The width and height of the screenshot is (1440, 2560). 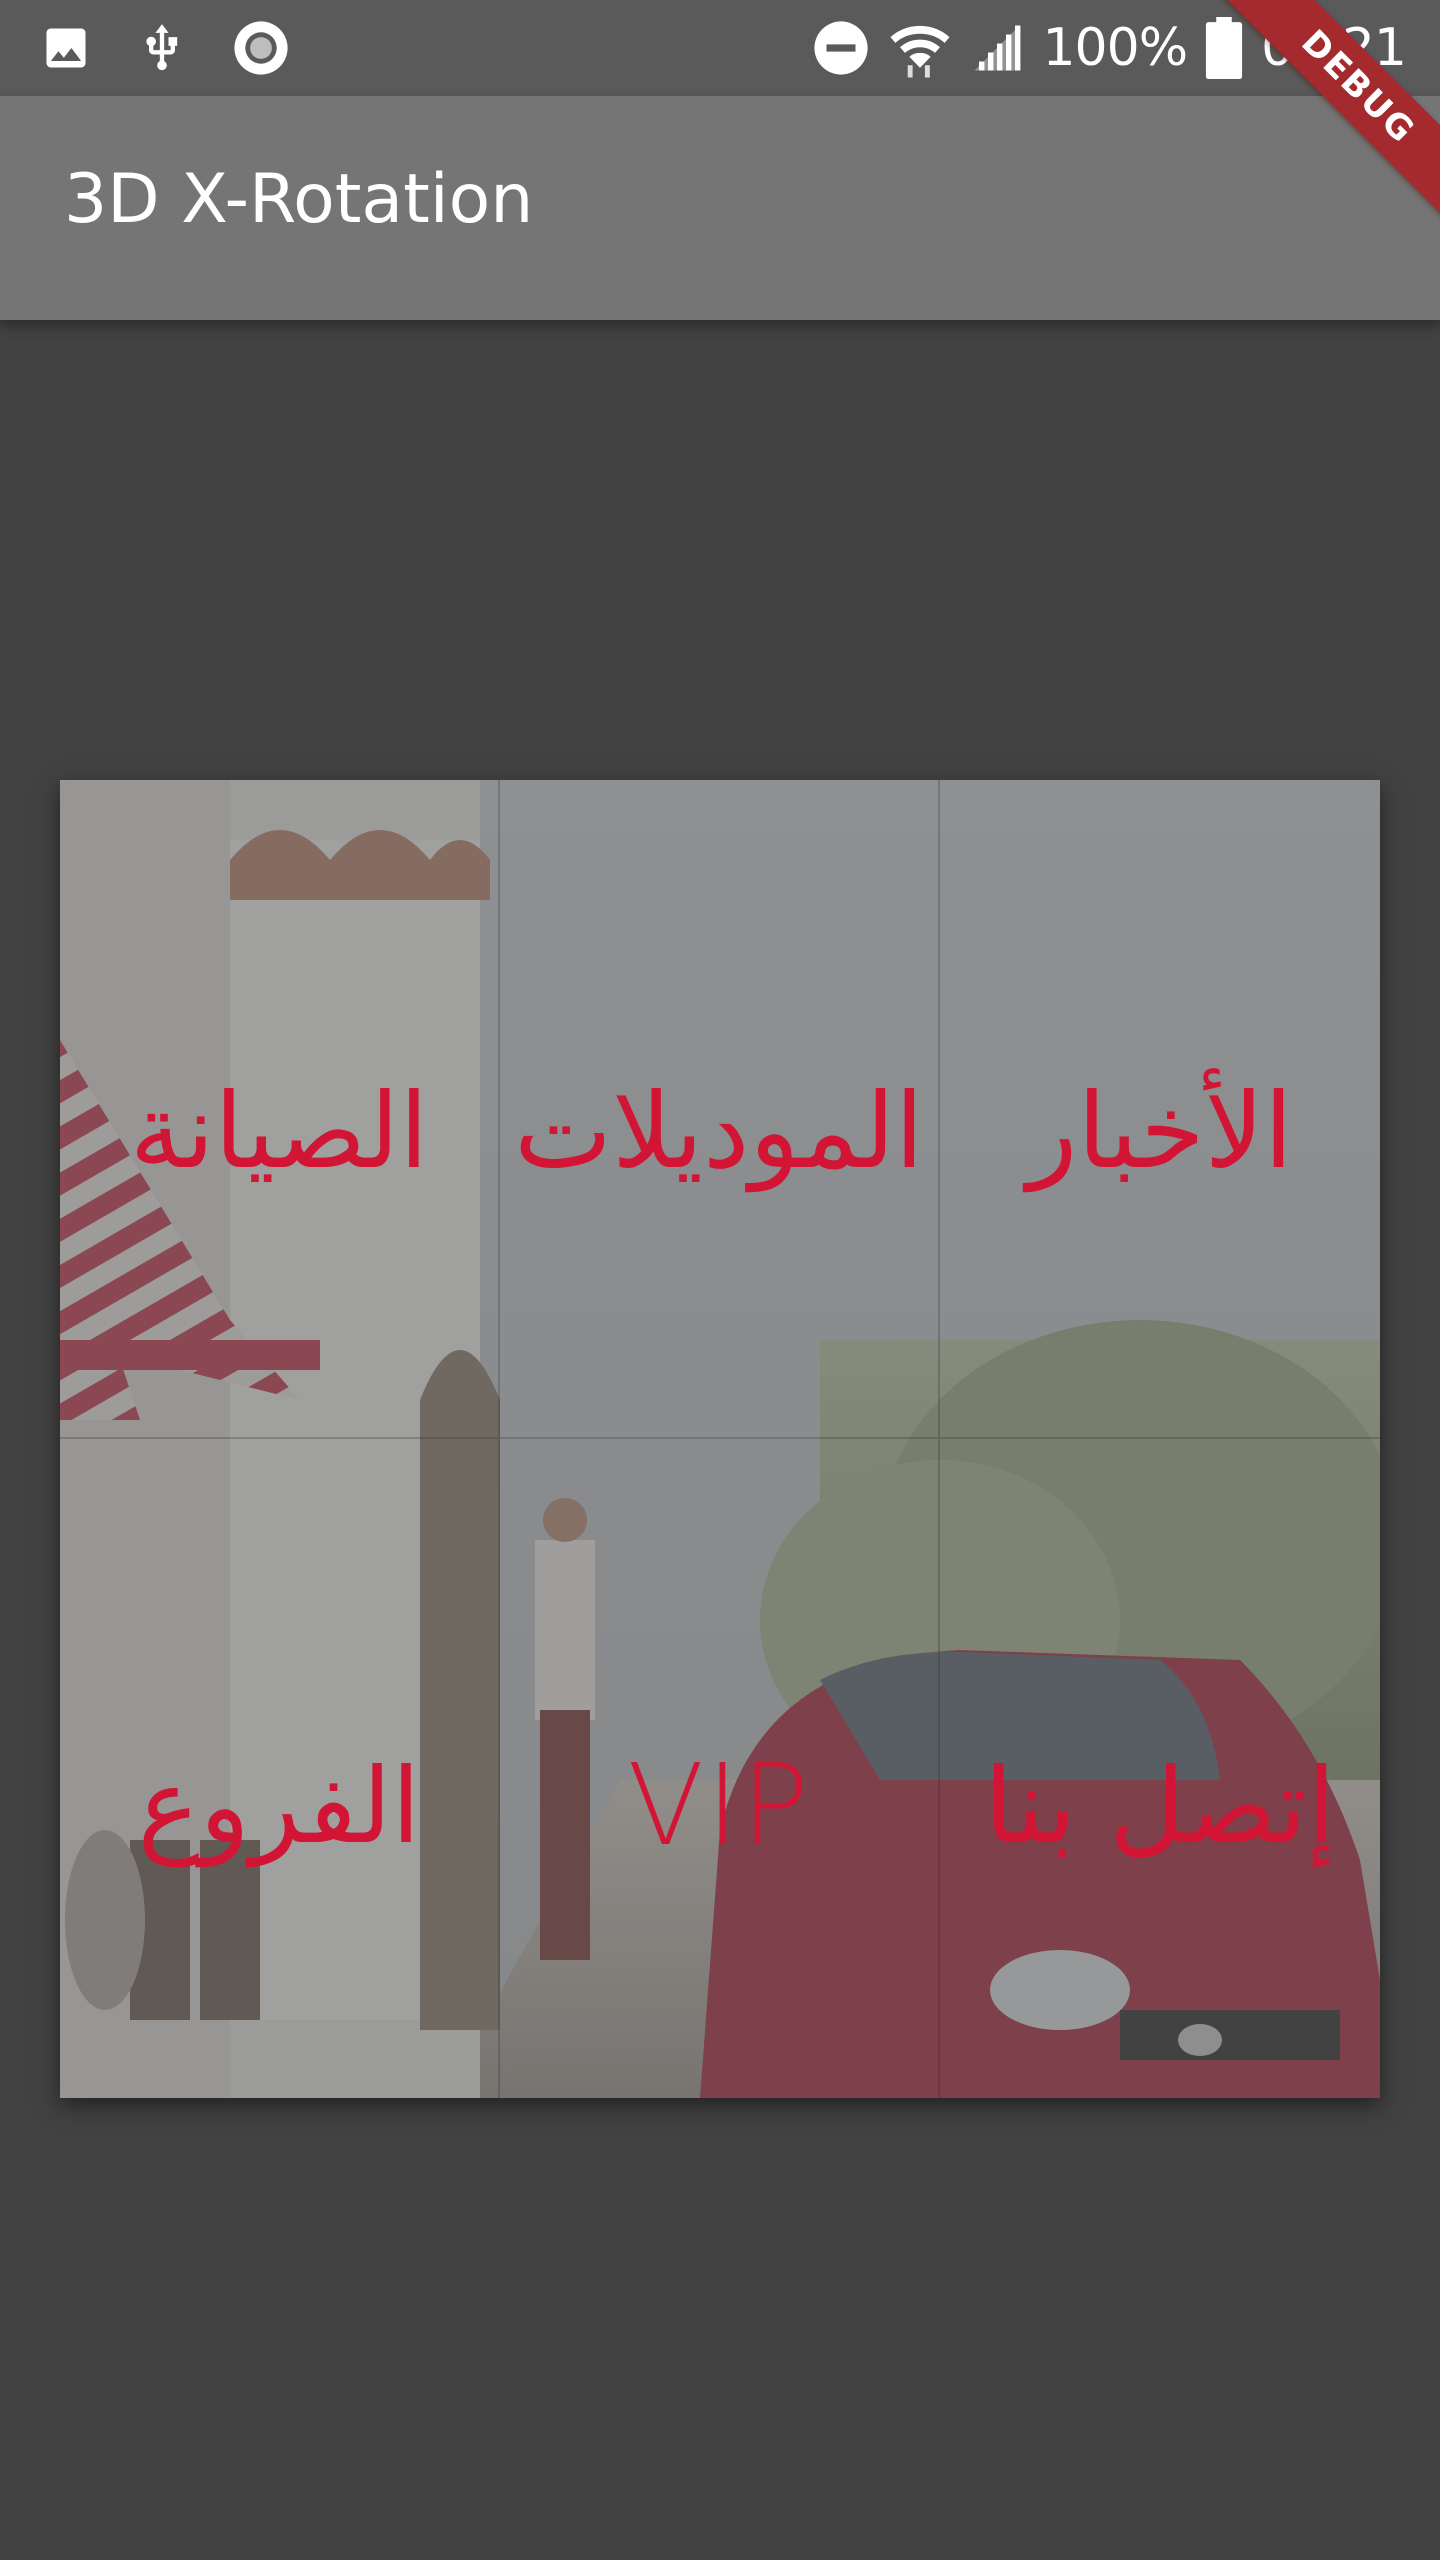 I want to click on menu-tile-maintenance: الصيانة, so click(x=280, y=1109).